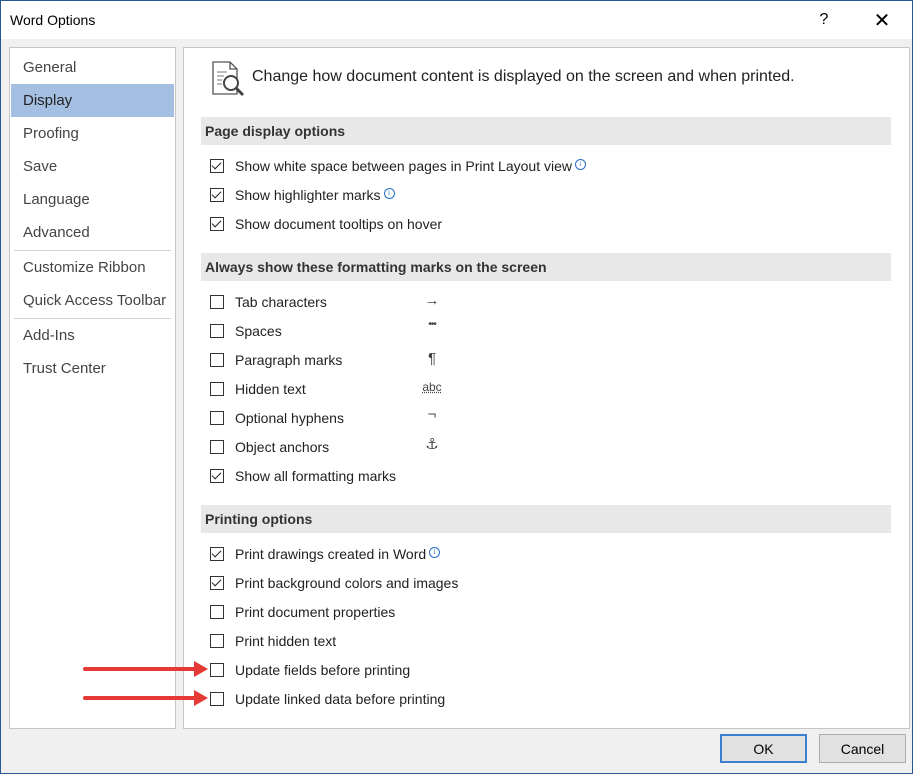  What do you see at coordinates (315, 612) in the screenshot?
I see `option-label: Print document properties` at bounding box center [315, 612].